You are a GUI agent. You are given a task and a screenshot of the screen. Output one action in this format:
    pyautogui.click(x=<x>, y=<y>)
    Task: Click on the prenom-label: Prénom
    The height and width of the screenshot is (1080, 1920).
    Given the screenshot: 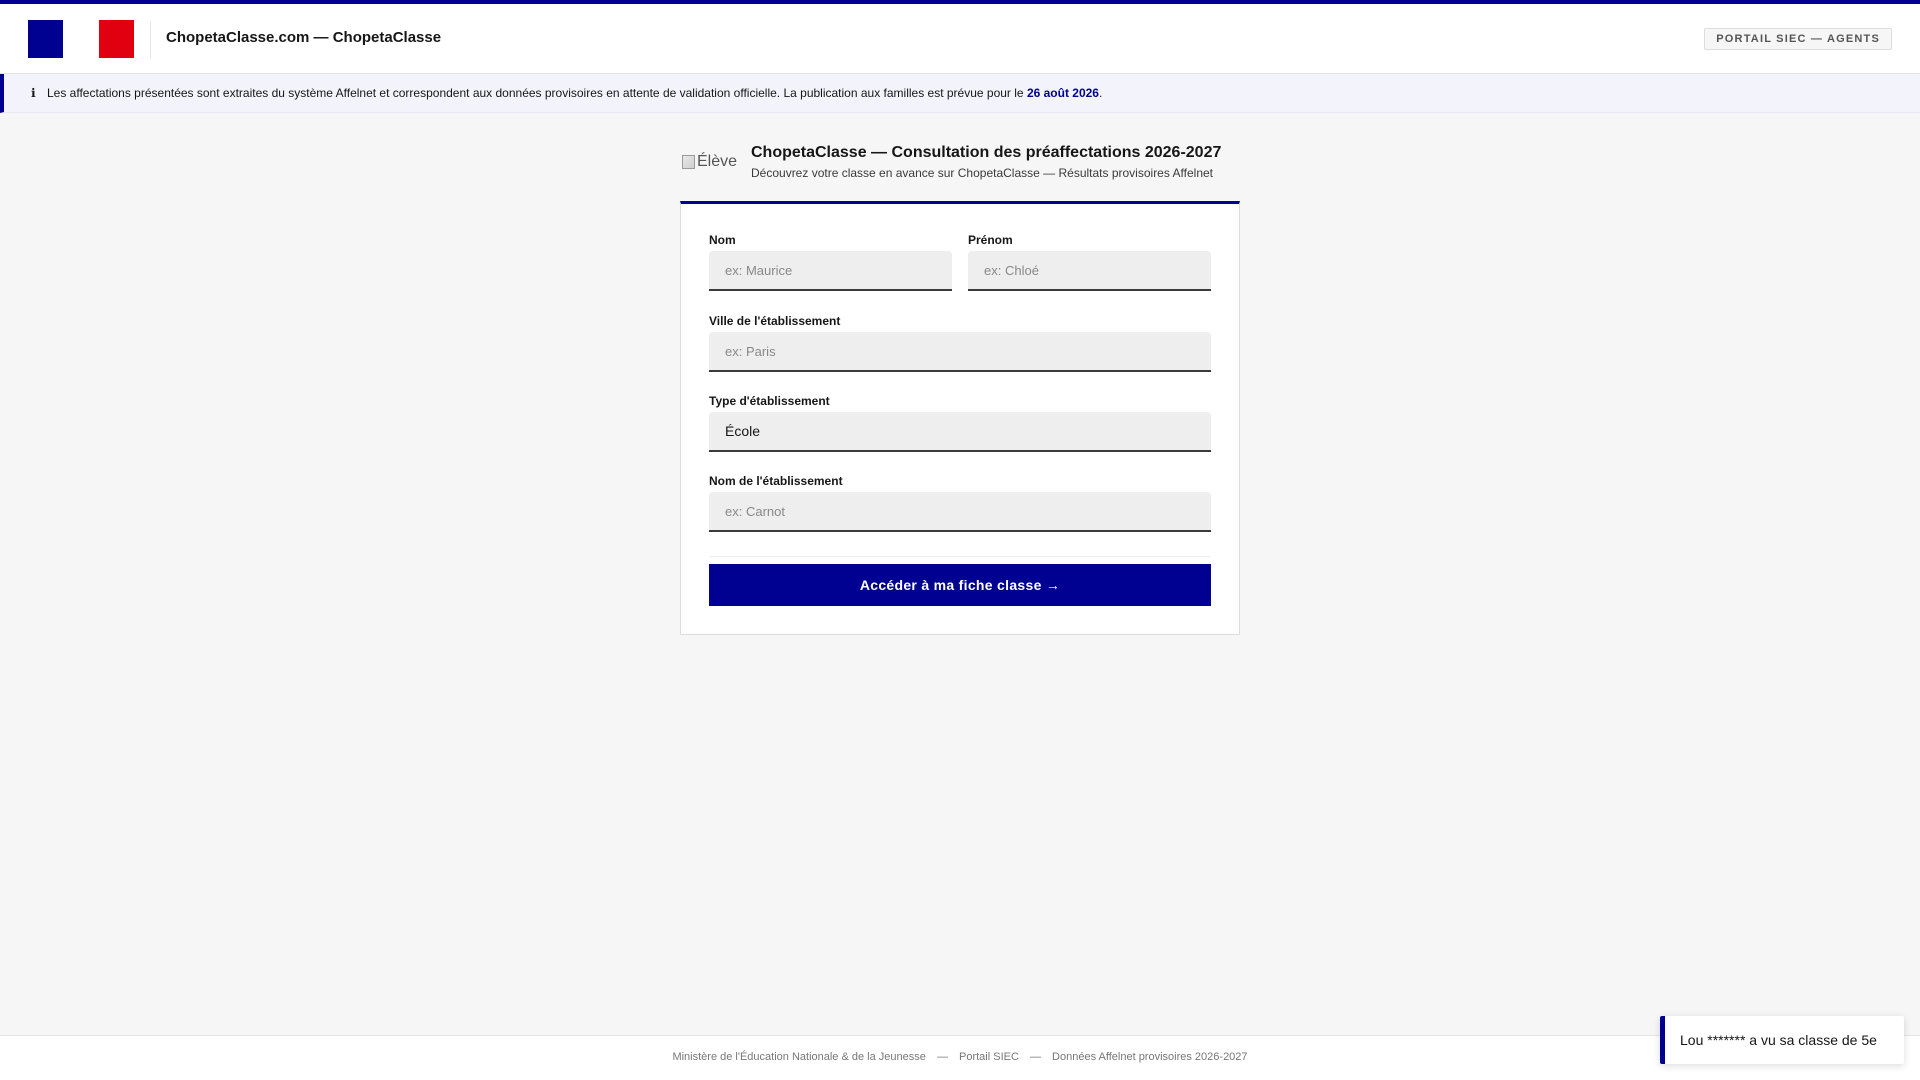 What is the action you would take?
    pyautogui.click(x=990, y=240)
    